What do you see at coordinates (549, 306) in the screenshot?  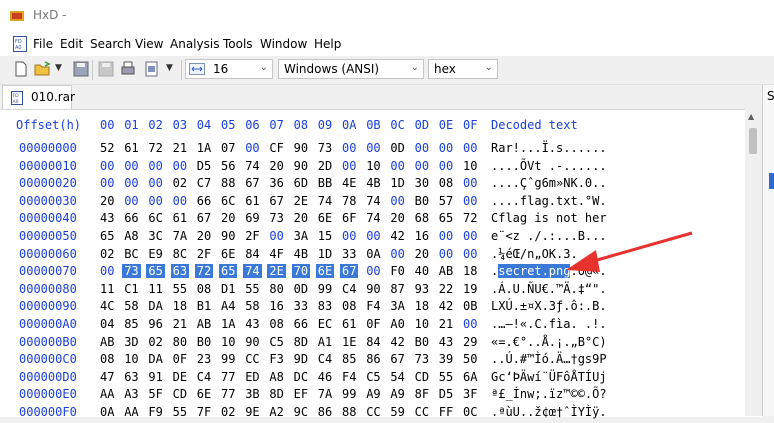 I see `decoded-text: LXÚ.±¤X.3ƒ.ô:.B.` at bounding box center [549, 306].